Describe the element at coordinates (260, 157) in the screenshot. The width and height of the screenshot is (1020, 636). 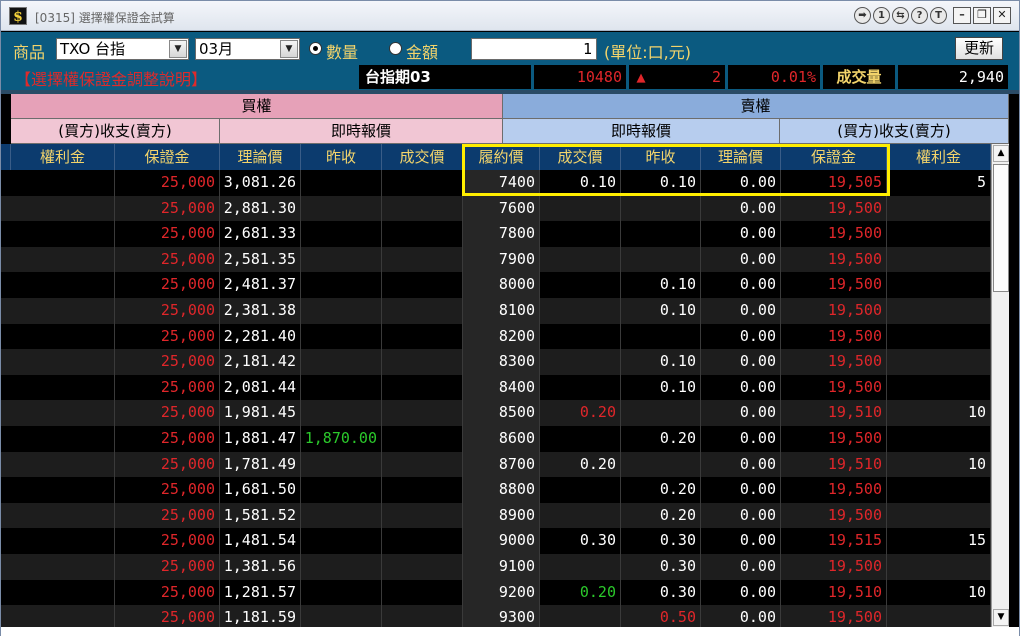
I see `column-header-call-theoretical: 理論價` at that location.